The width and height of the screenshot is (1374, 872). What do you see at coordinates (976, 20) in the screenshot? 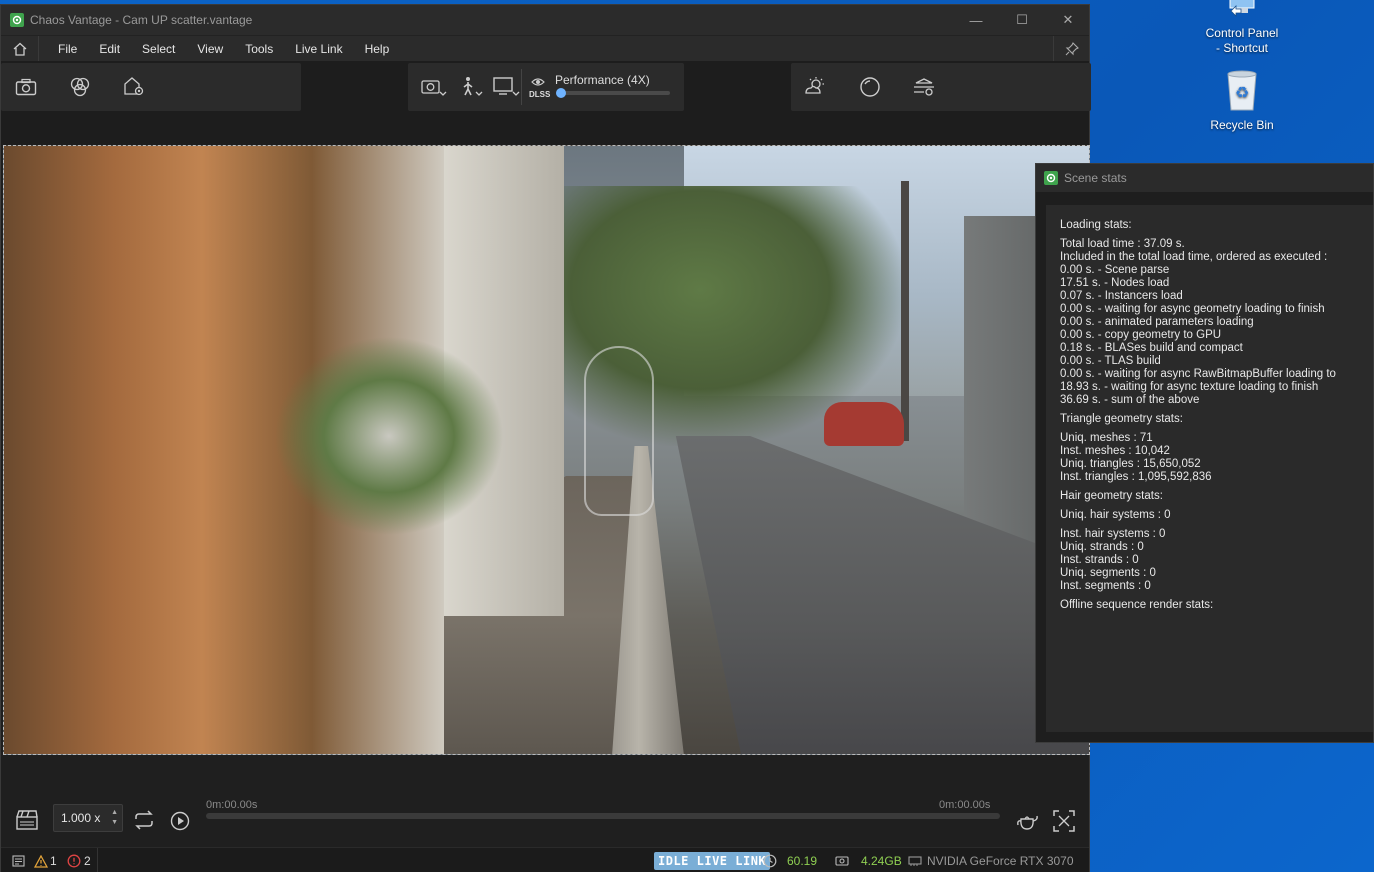
I see `minimize-button: —` at bounding box center [976, 20].